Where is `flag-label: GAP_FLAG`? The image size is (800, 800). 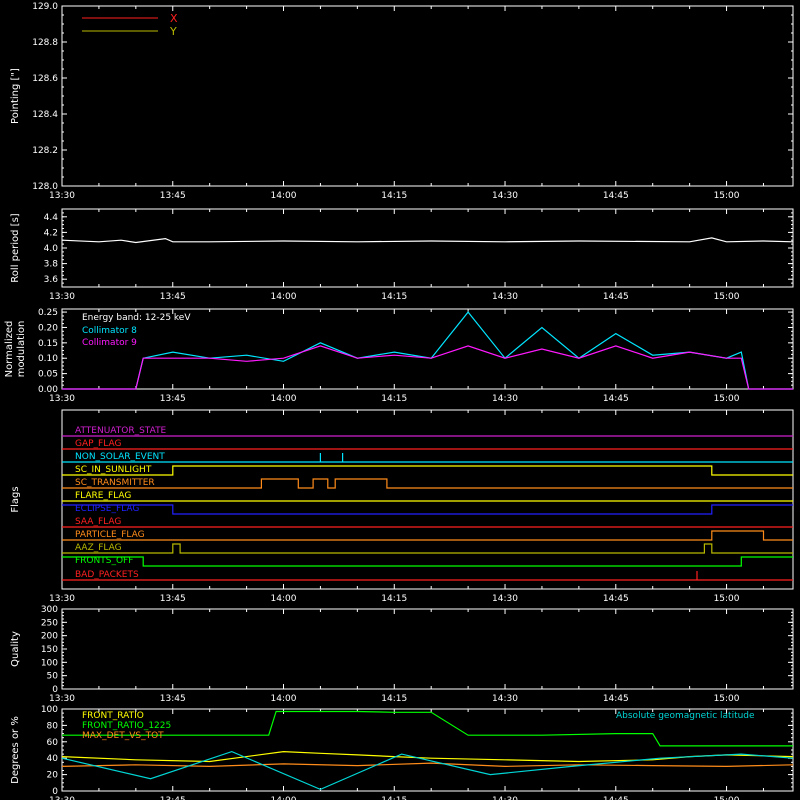
flag-label: GAP_FLAG is located at coordinates (98, 444).